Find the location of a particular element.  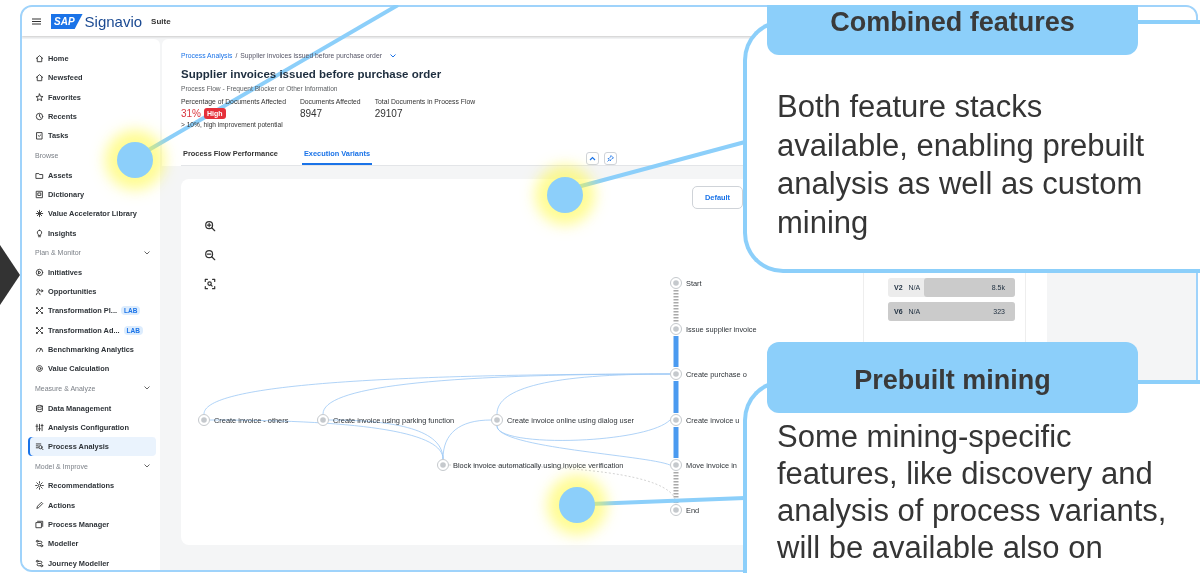

menu-icon is located at coordinates (36, 21).